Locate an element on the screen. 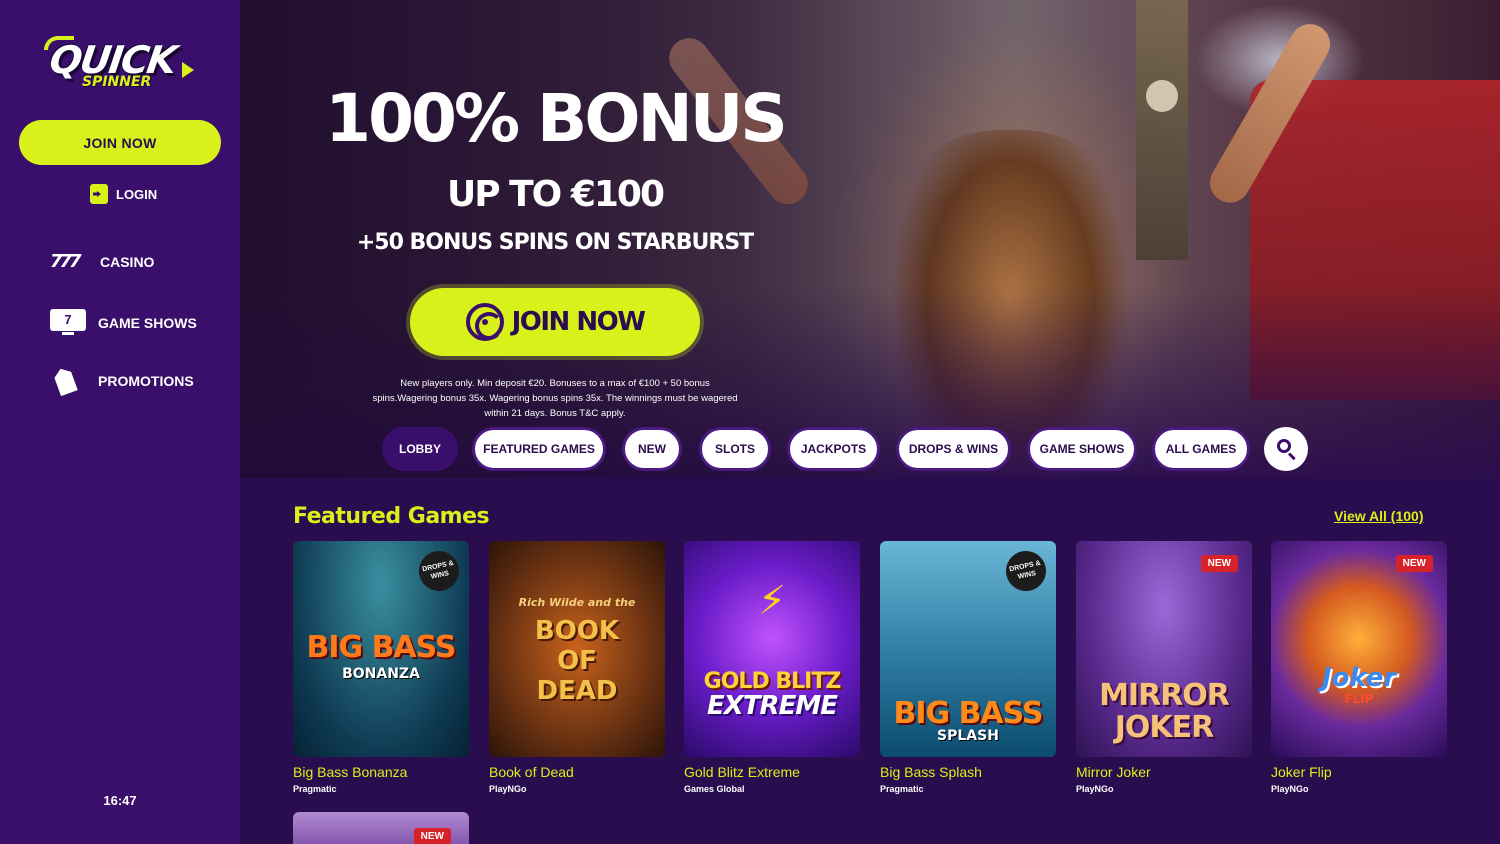 Image resolution: width=1500 pixels, height=844 pixels. game-art-subtitle: JOKER is located at coordinates (1164, 727).